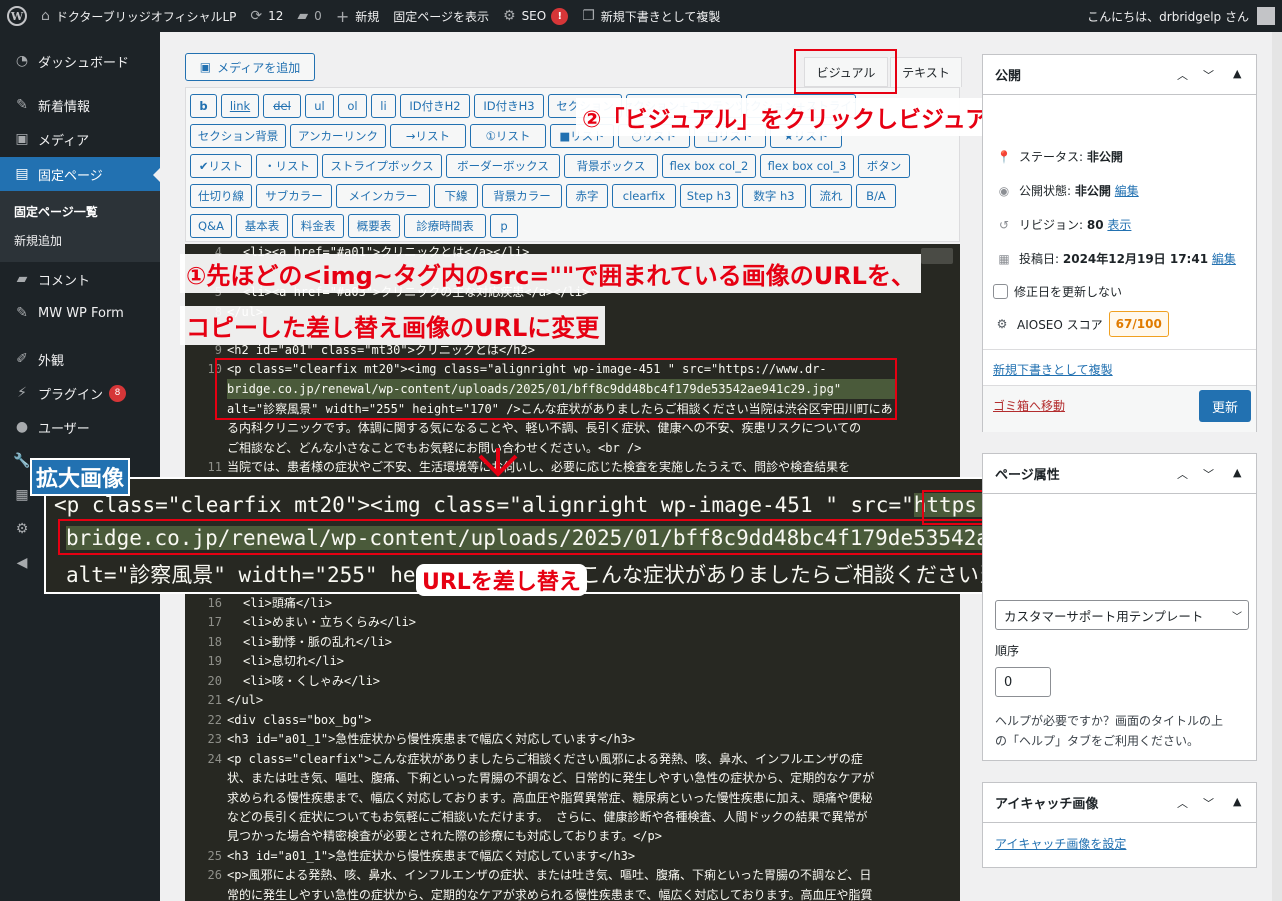 This screenshot has width=1282, height=901. What do you see at coordinates (203, 106) in the screenshot?
I see `quicktag-button: b` at bounding box center [203, 106].